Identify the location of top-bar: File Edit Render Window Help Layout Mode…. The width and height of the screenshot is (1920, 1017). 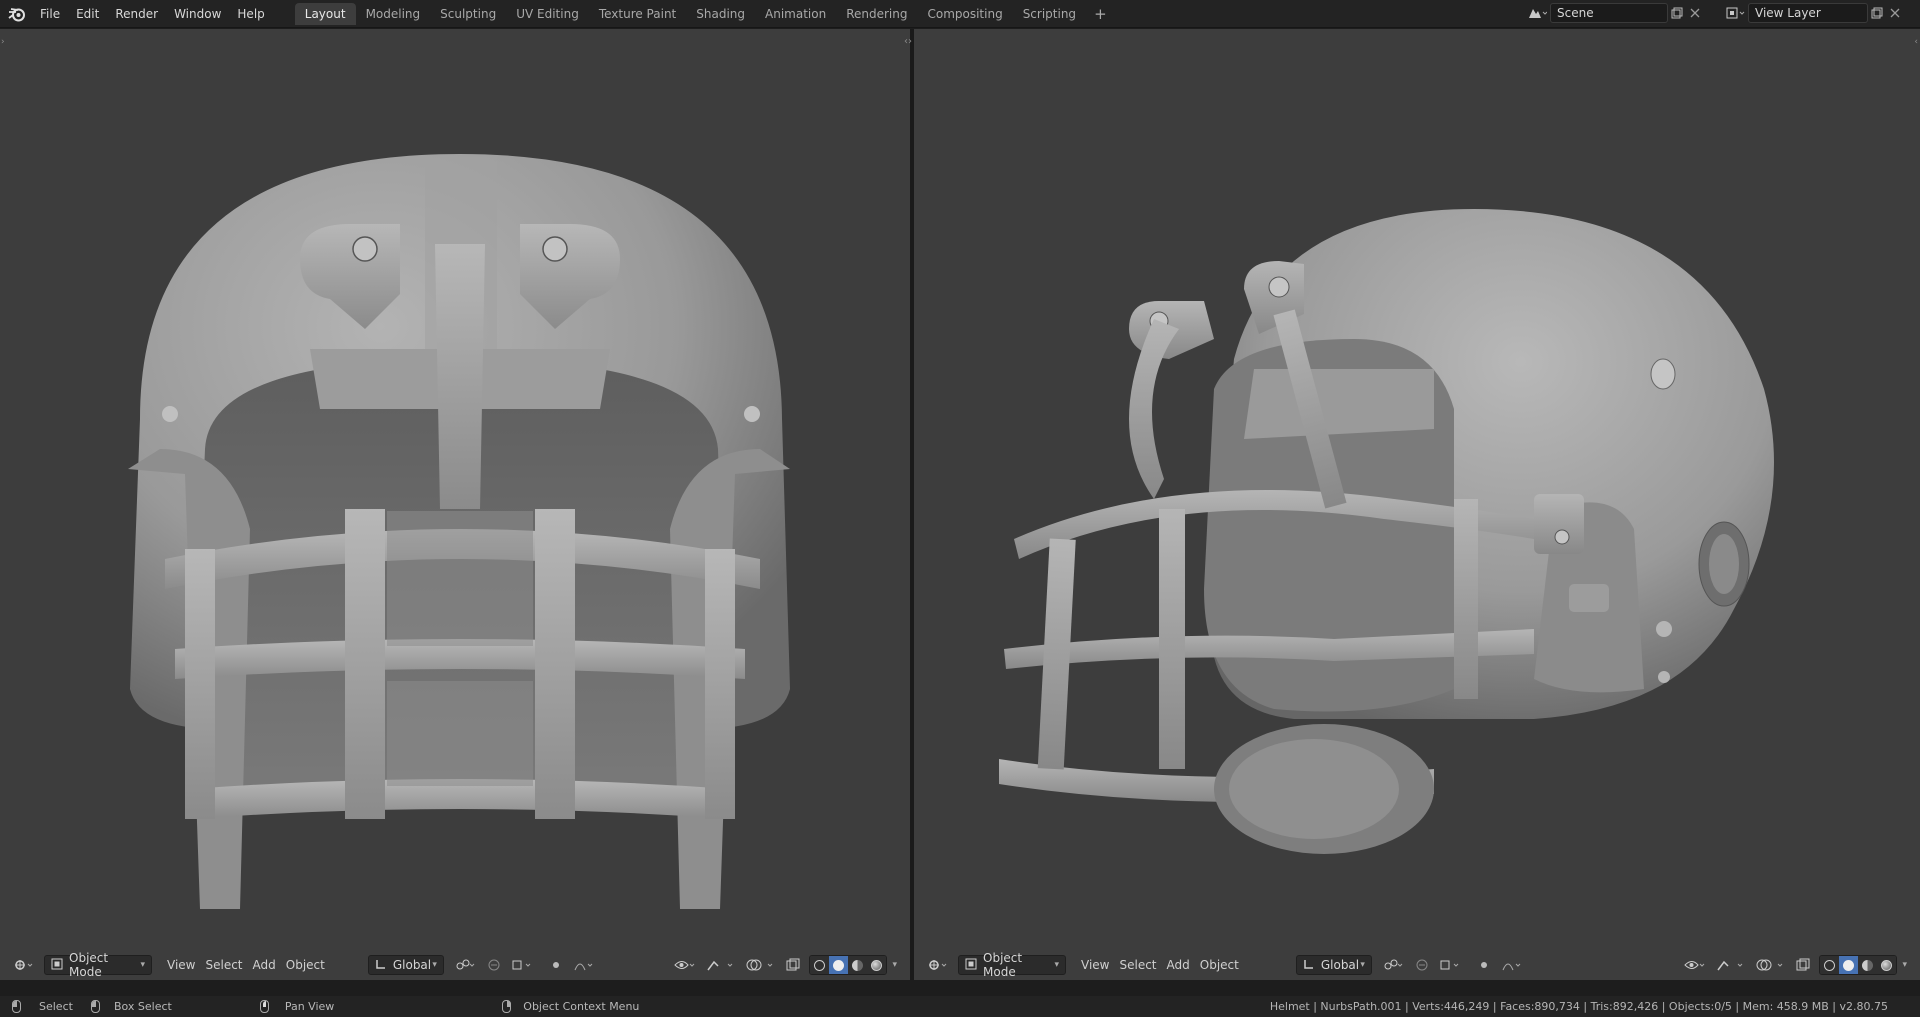
(960, 14).